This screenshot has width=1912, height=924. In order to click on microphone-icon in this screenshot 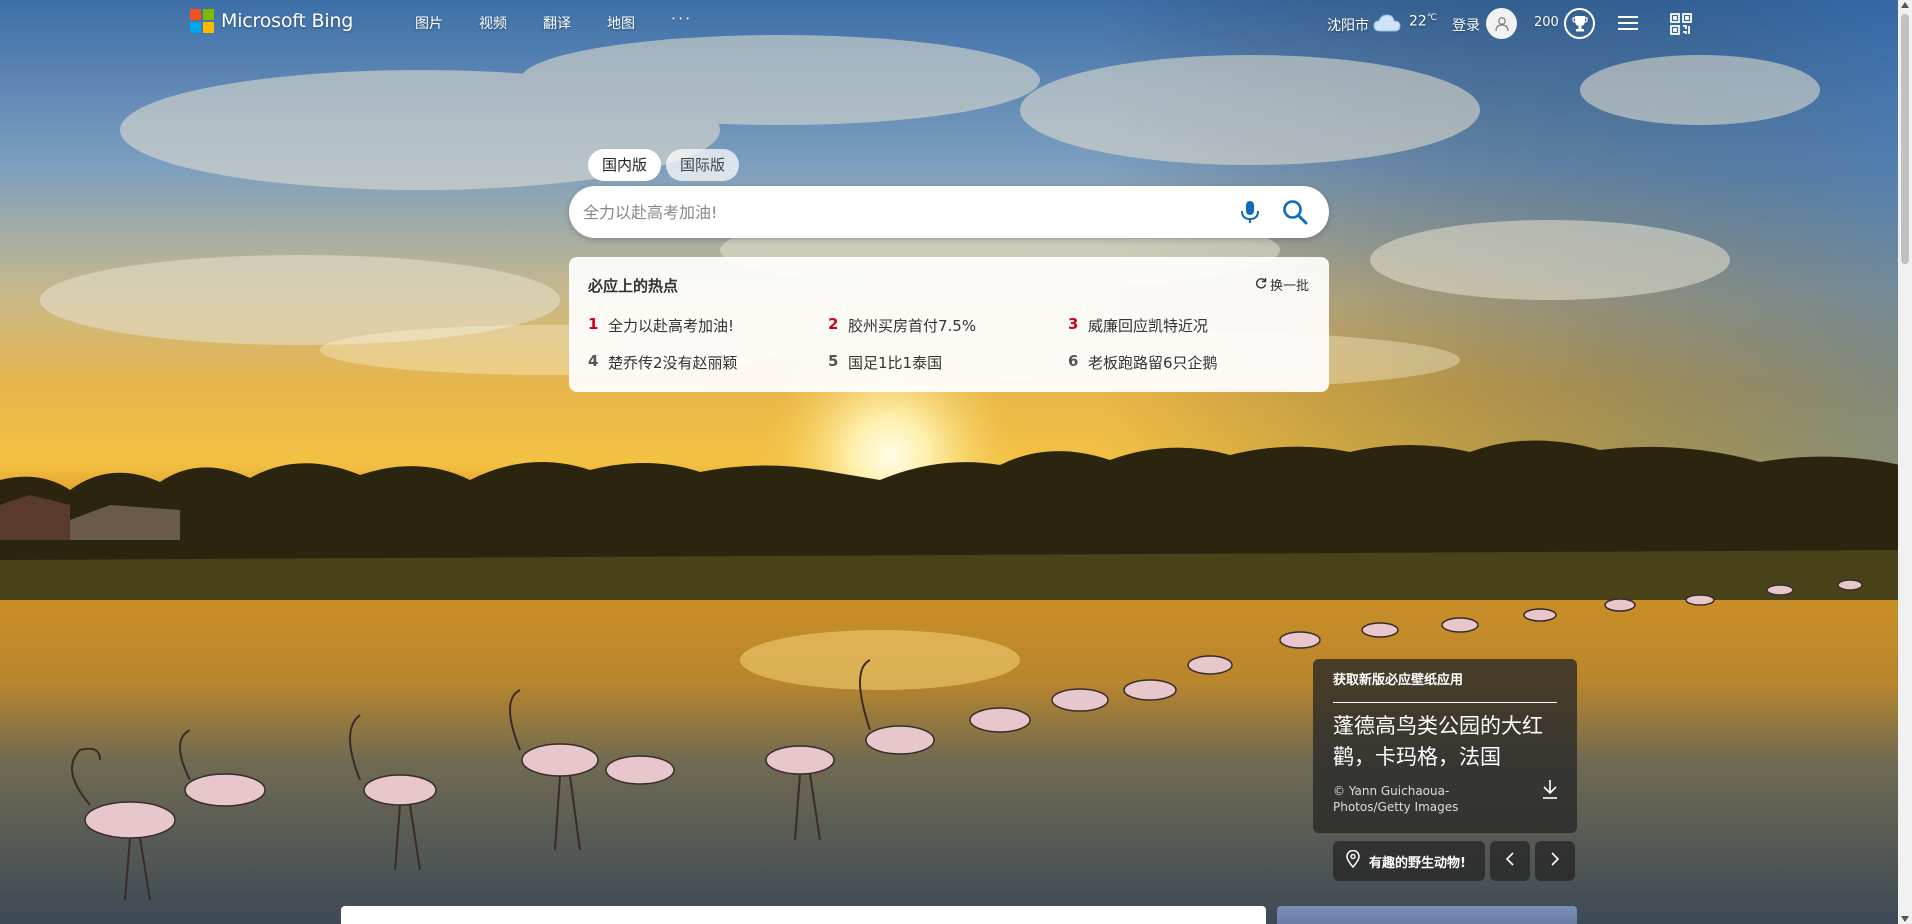, I will do `click(1250, 214)`.